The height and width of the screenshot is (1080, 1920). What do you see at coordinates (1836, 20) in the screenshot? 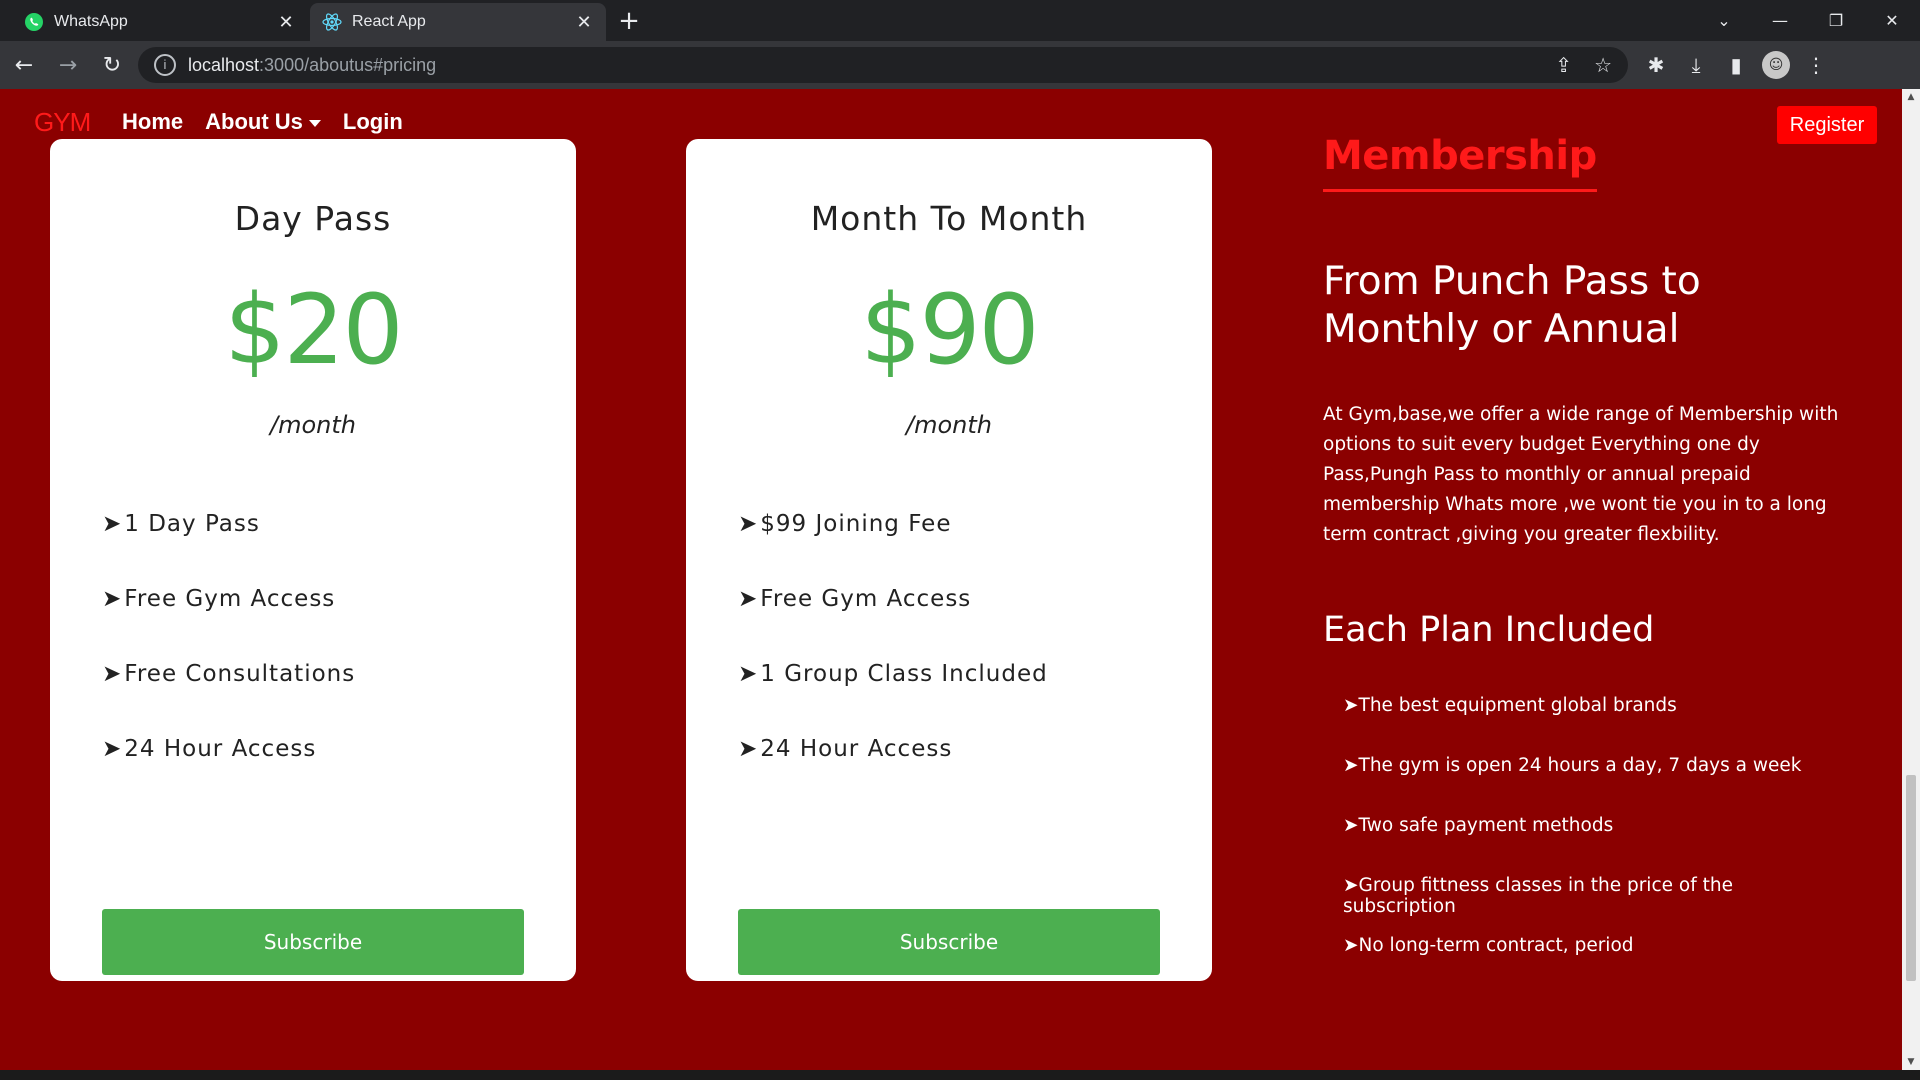
I see `restore-icon: ❐` at bounding box center [1836, 20].